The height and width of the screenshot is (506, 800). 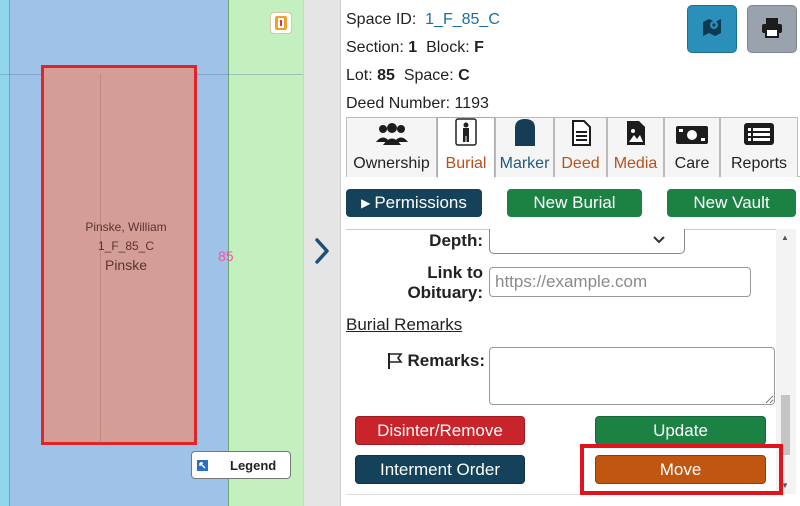 I want to click on lot-number-label: 85, so click(x=226, y=256).